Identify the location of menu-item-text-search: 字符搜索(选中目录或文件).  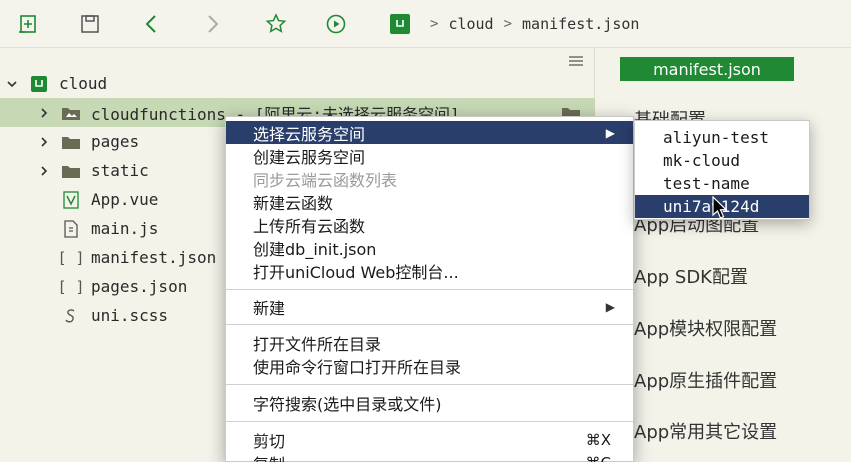
(429, 402).